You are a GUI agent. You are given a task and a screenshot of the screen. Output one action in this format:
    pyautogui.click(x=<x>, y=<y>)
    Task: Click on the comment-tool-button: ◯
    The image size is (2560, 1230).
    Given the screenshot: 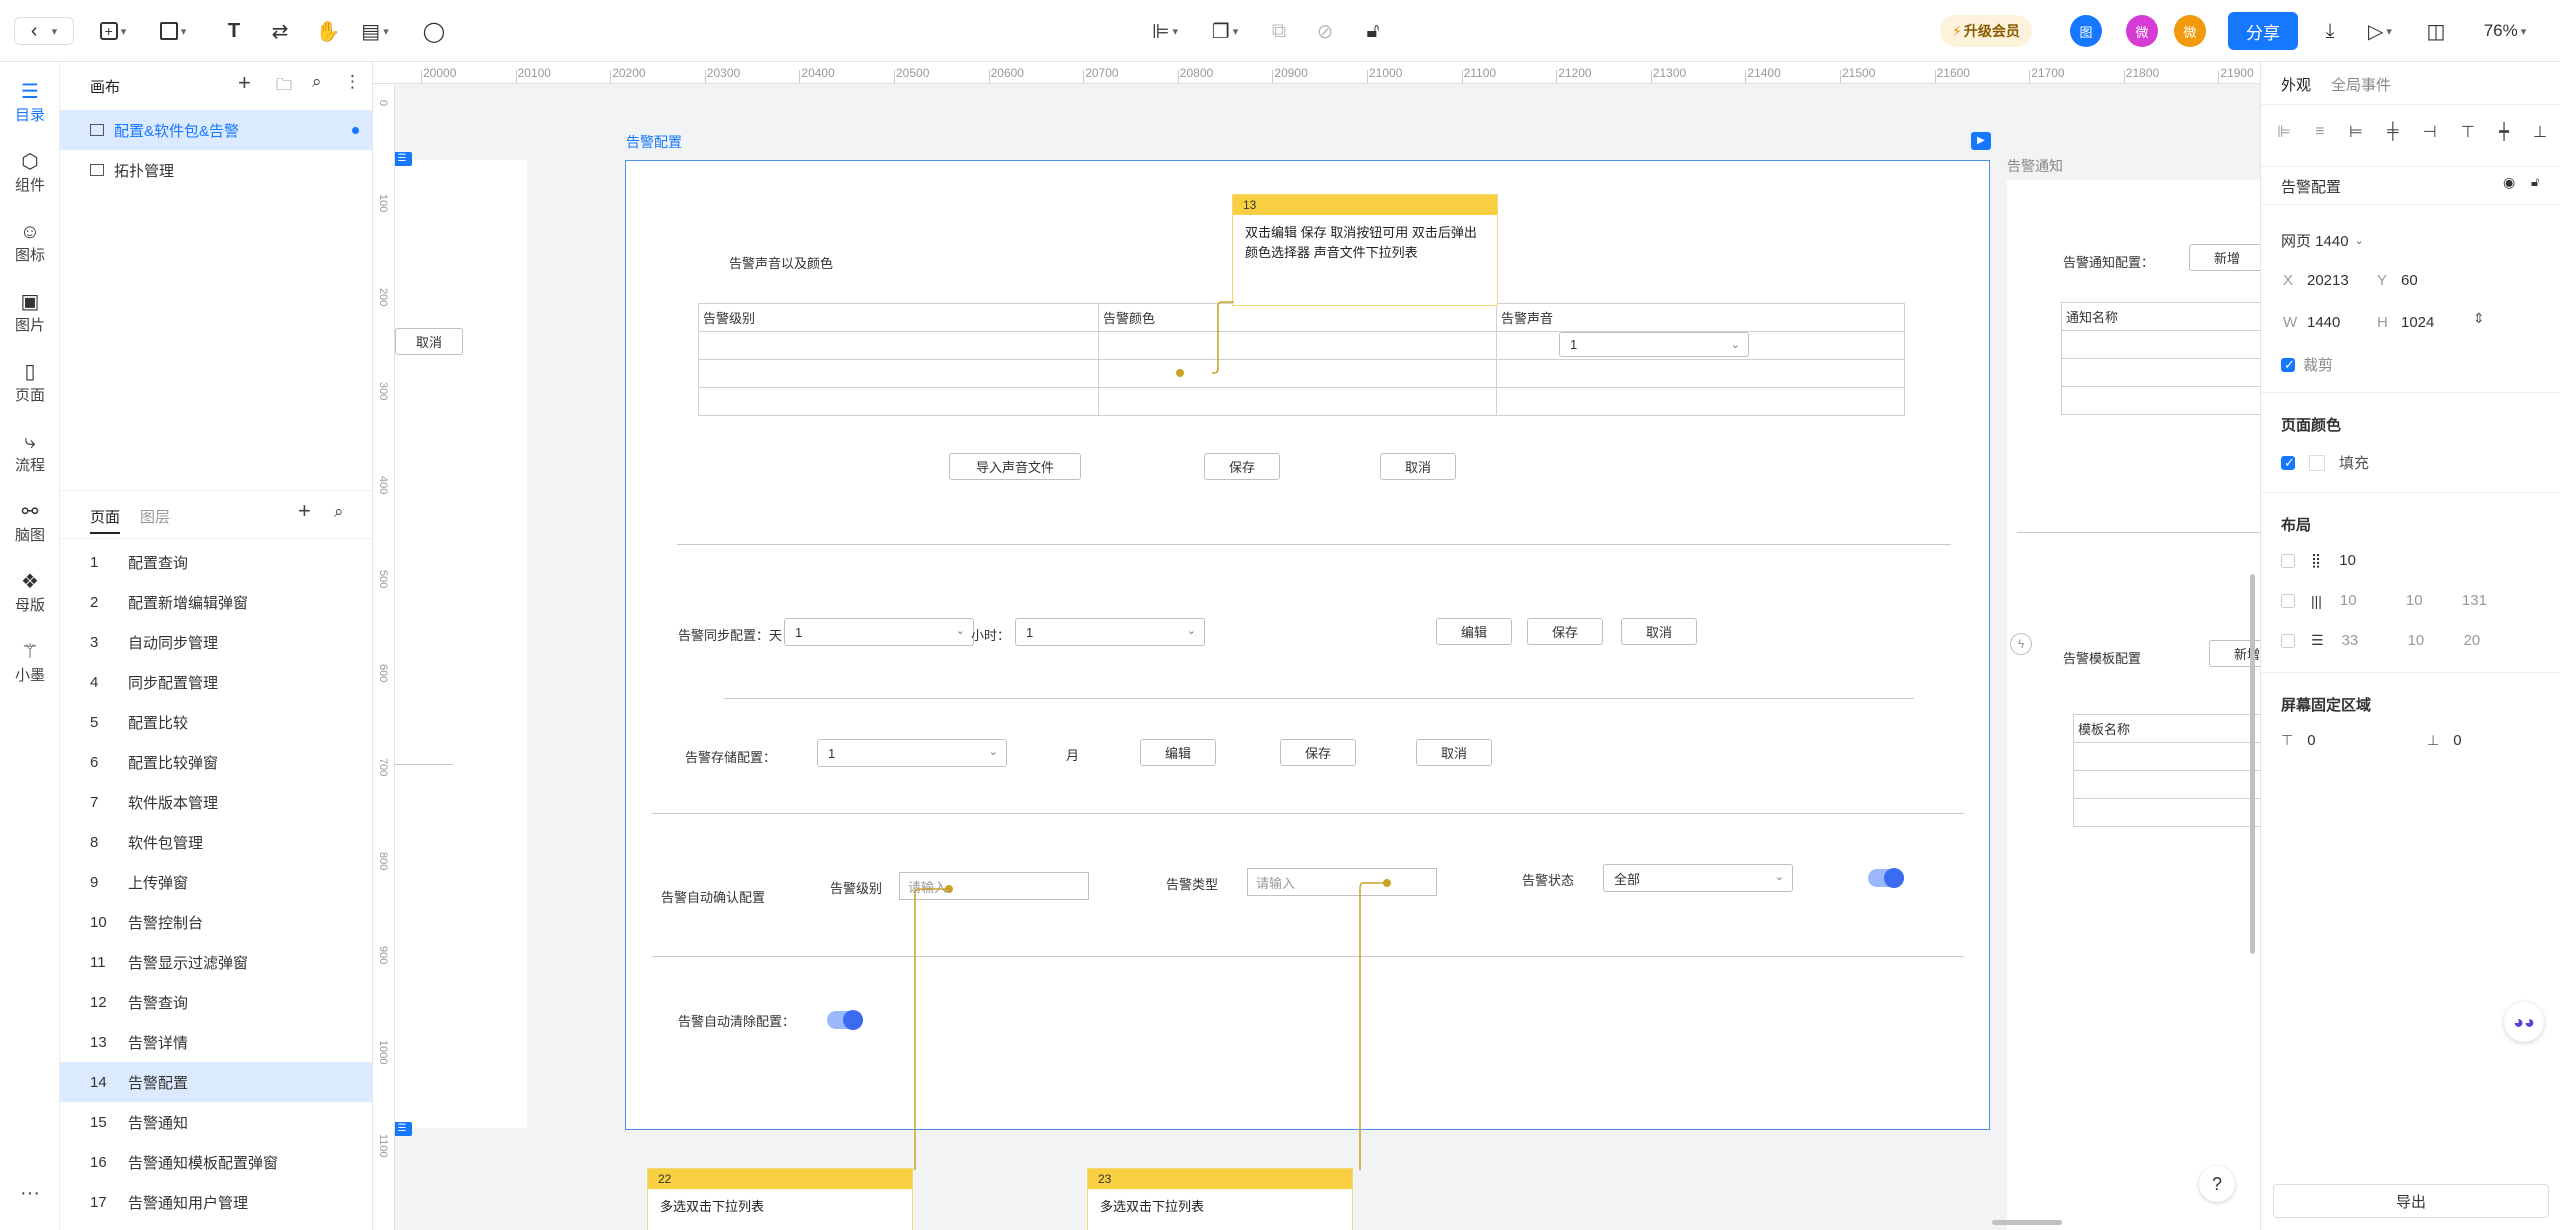 What is the action you would take?
    pyautogui.click(x=434, y=31)
    